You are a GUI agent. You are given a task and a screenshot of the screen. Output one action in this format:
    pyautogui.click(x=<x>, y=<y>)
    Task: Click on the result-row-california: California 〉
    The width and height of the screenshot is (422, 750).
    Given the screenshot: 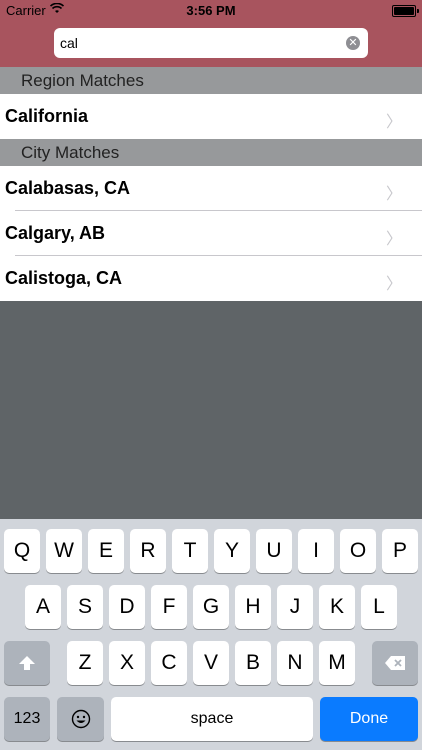 What is the action you would take?
    pyautogui.click(x=211, y=116)
    